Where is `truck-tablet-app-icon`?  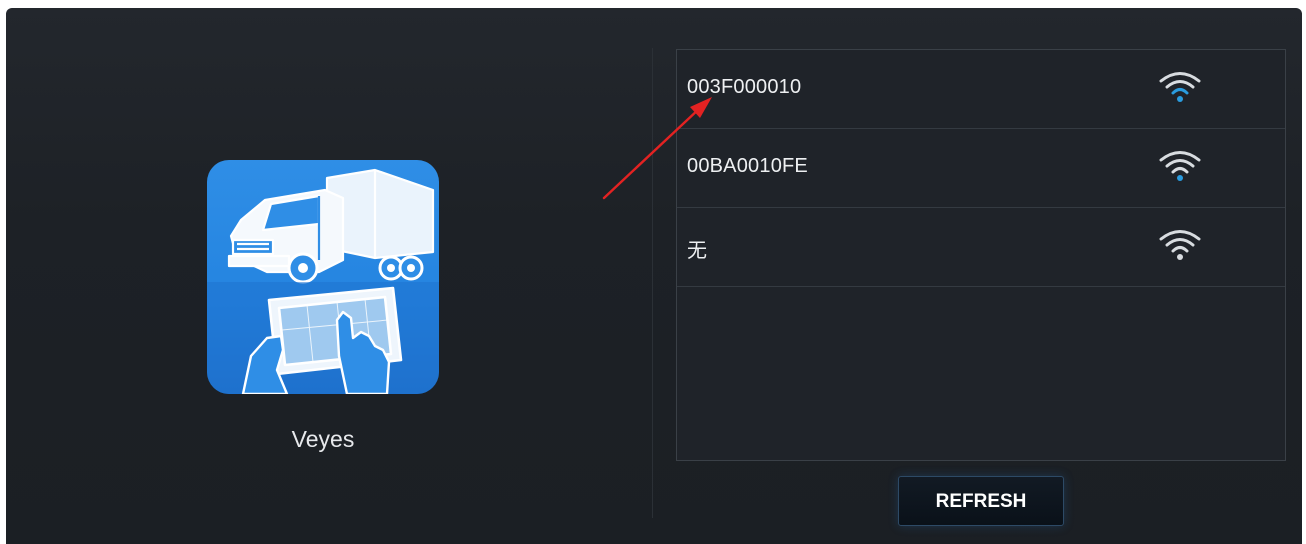 truck-tablet-app-icon is located at coordinates (323, 277).